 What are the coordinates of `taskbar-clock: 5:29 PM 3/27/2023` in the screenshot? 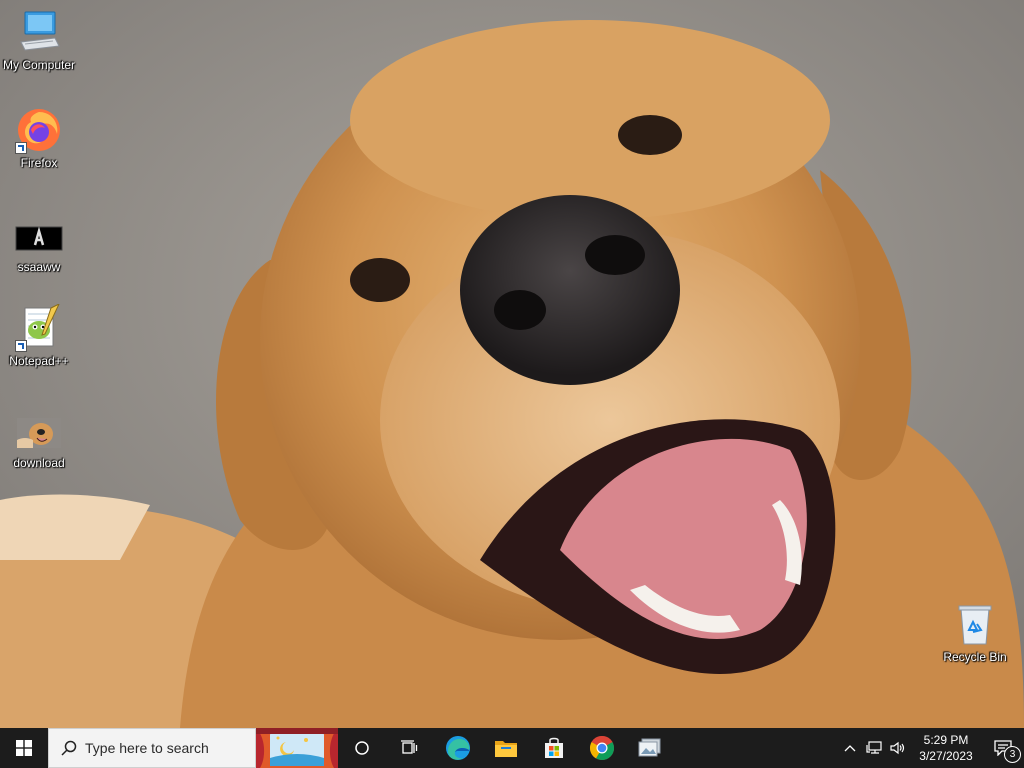 It's located at (946, 748).